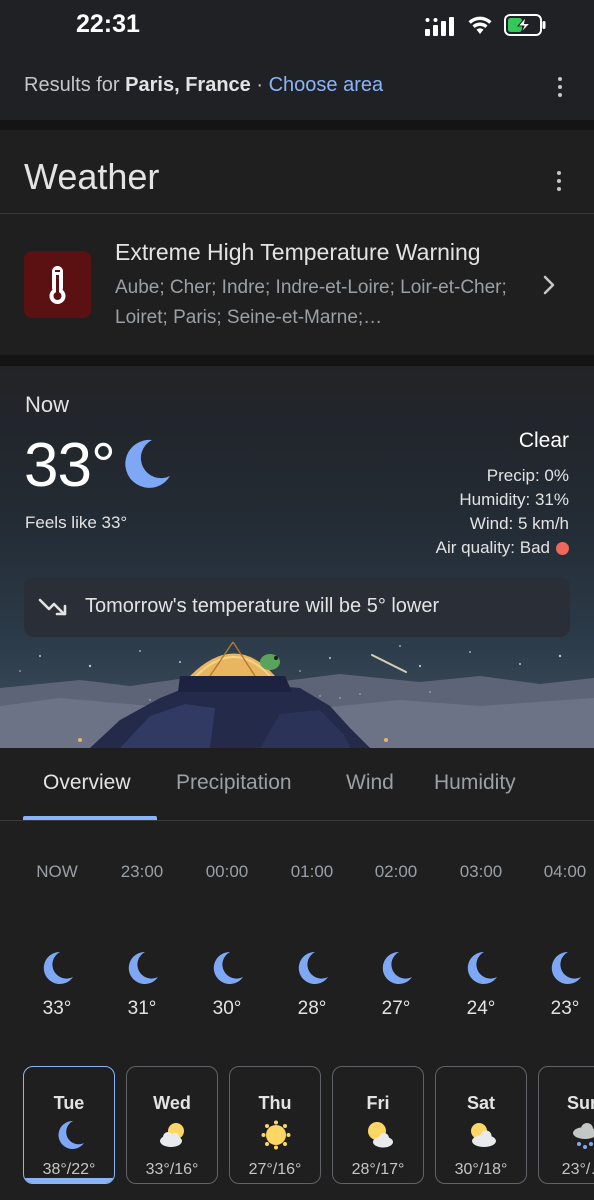  I want to click on humidity-stat: Humidity: 31%, so click(514, 499).